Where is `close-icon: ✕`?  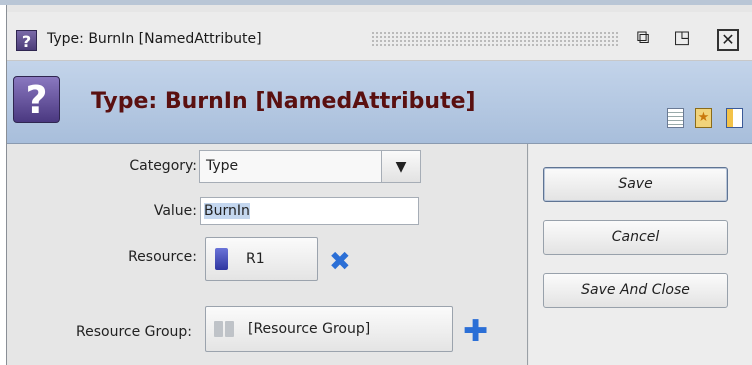
close-icon: ✕ is located at coordinates (728, 40).